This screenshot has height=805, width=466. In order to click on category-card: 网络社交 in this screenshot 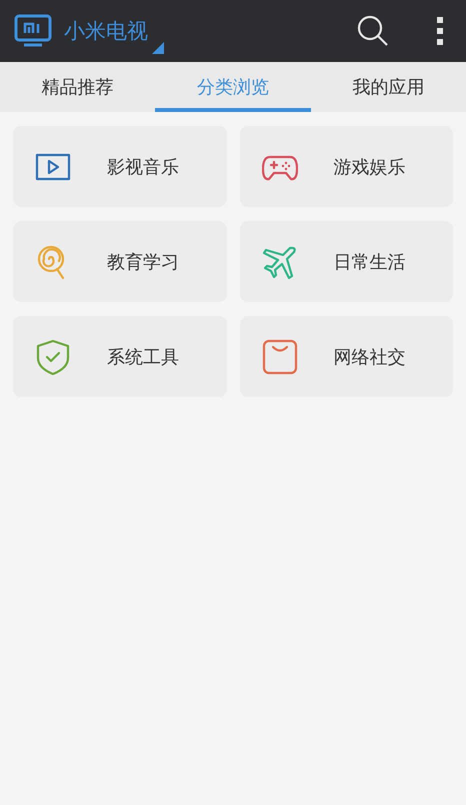, I will do `click(346, 356)`.